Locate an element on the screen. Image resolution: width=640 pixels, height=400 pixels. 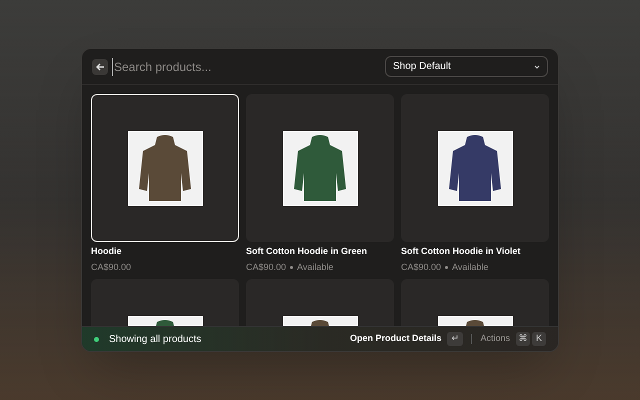
shortcut-key: K is located at coordinates (539, 339).